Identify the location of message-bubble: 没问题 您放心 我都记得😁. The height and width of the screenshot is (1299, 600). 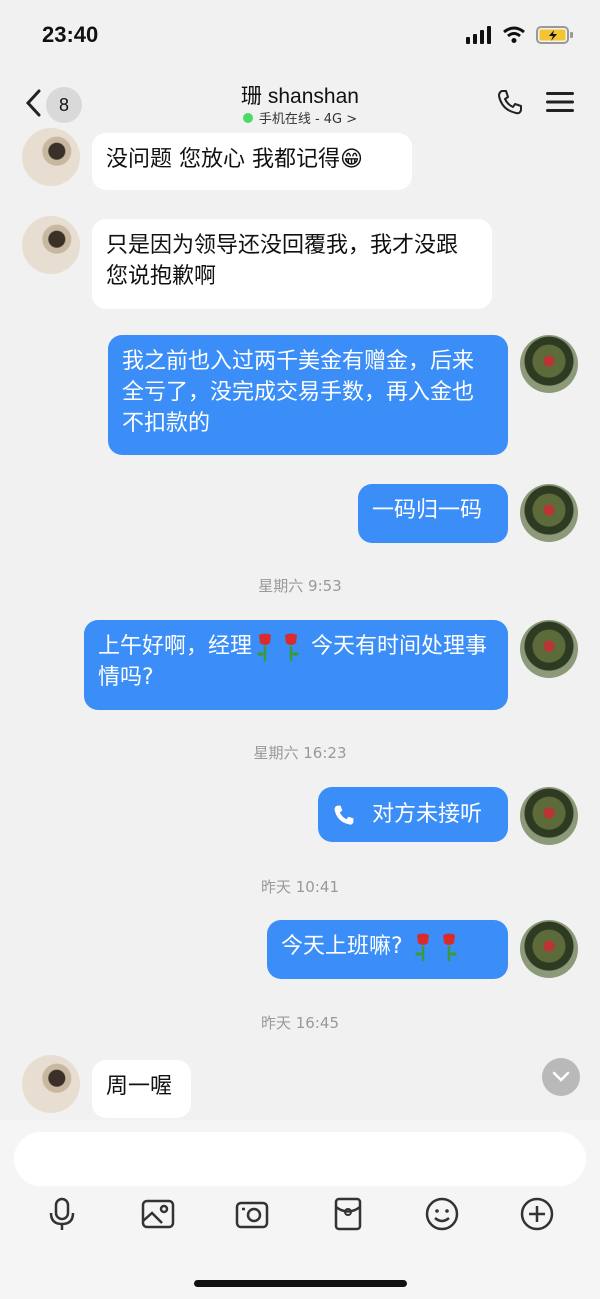
(252, 161).